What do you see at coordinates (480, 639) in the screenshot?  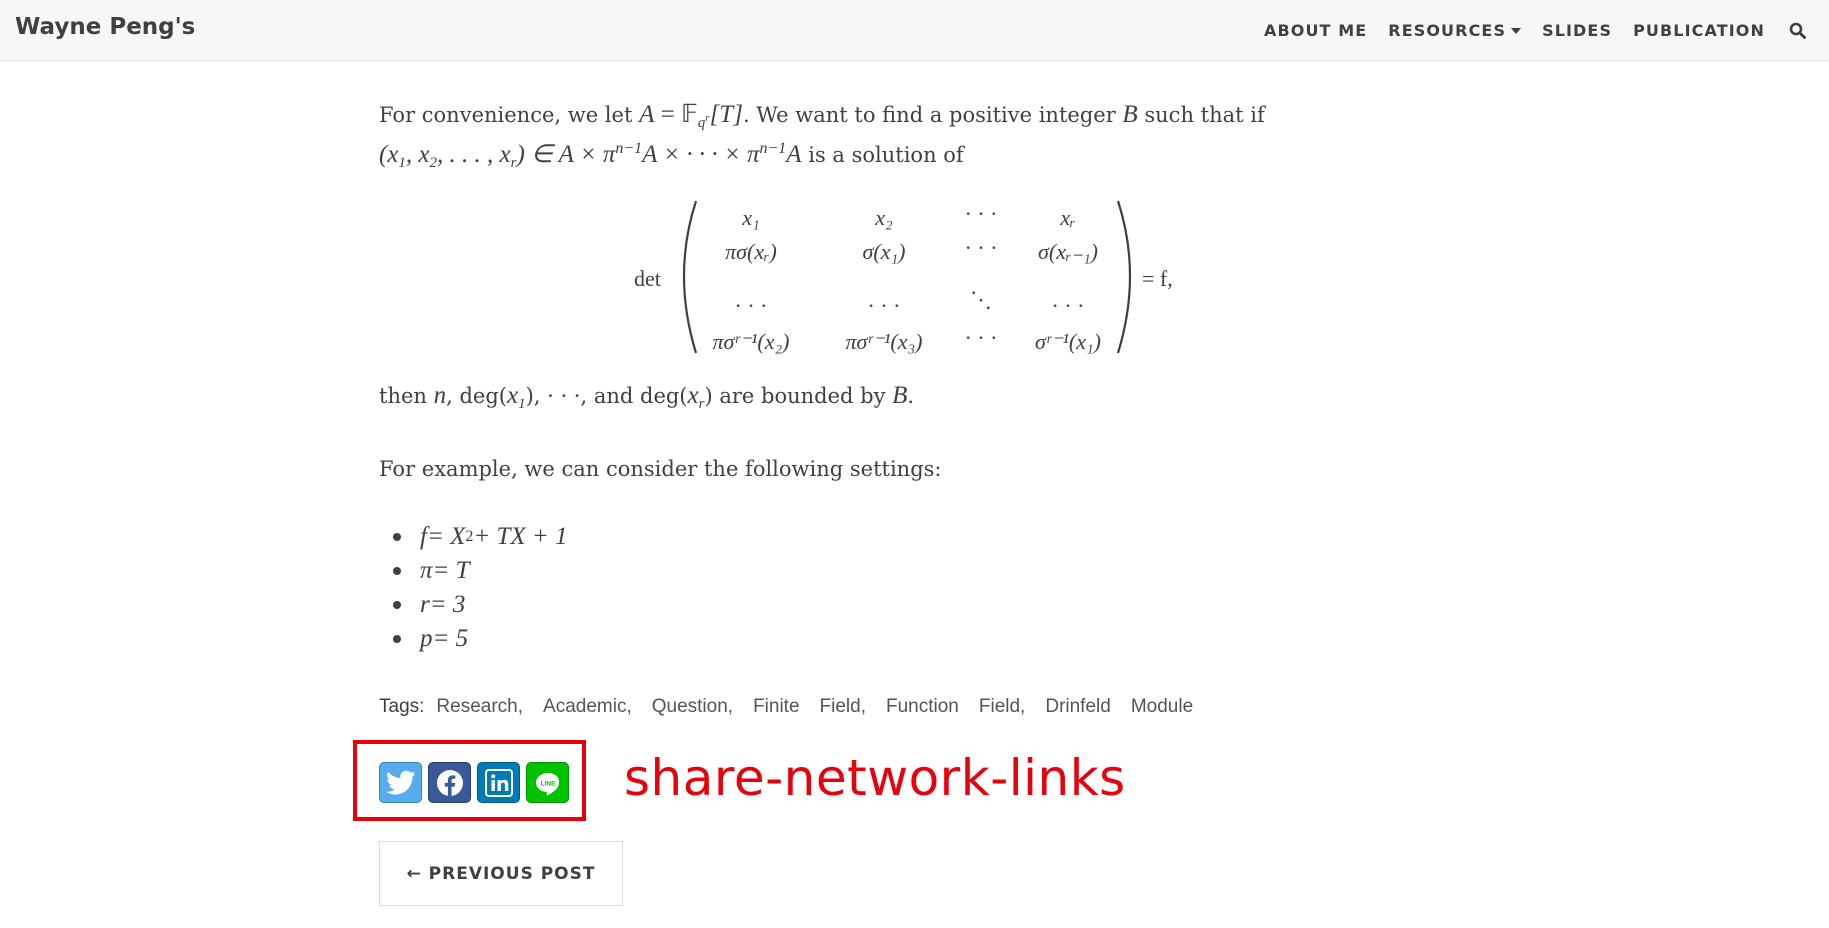 I see `list-item: p = 5` at bounding box center [480, 639].